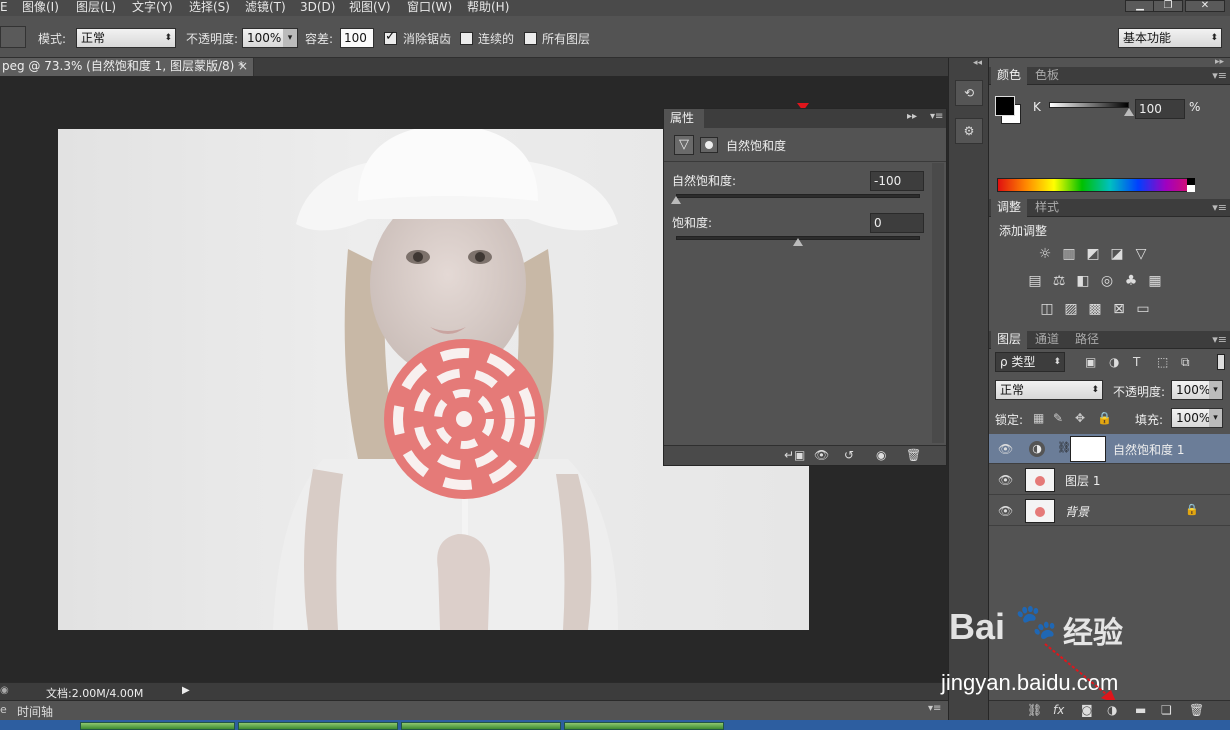  What do you see at coordinates (127, 67) in the screenshot?
I see `document-tab: peg @ 73.3% (自然饱和度 1, 图层蒙版/8) * ×` at bounding box center [127, 67].